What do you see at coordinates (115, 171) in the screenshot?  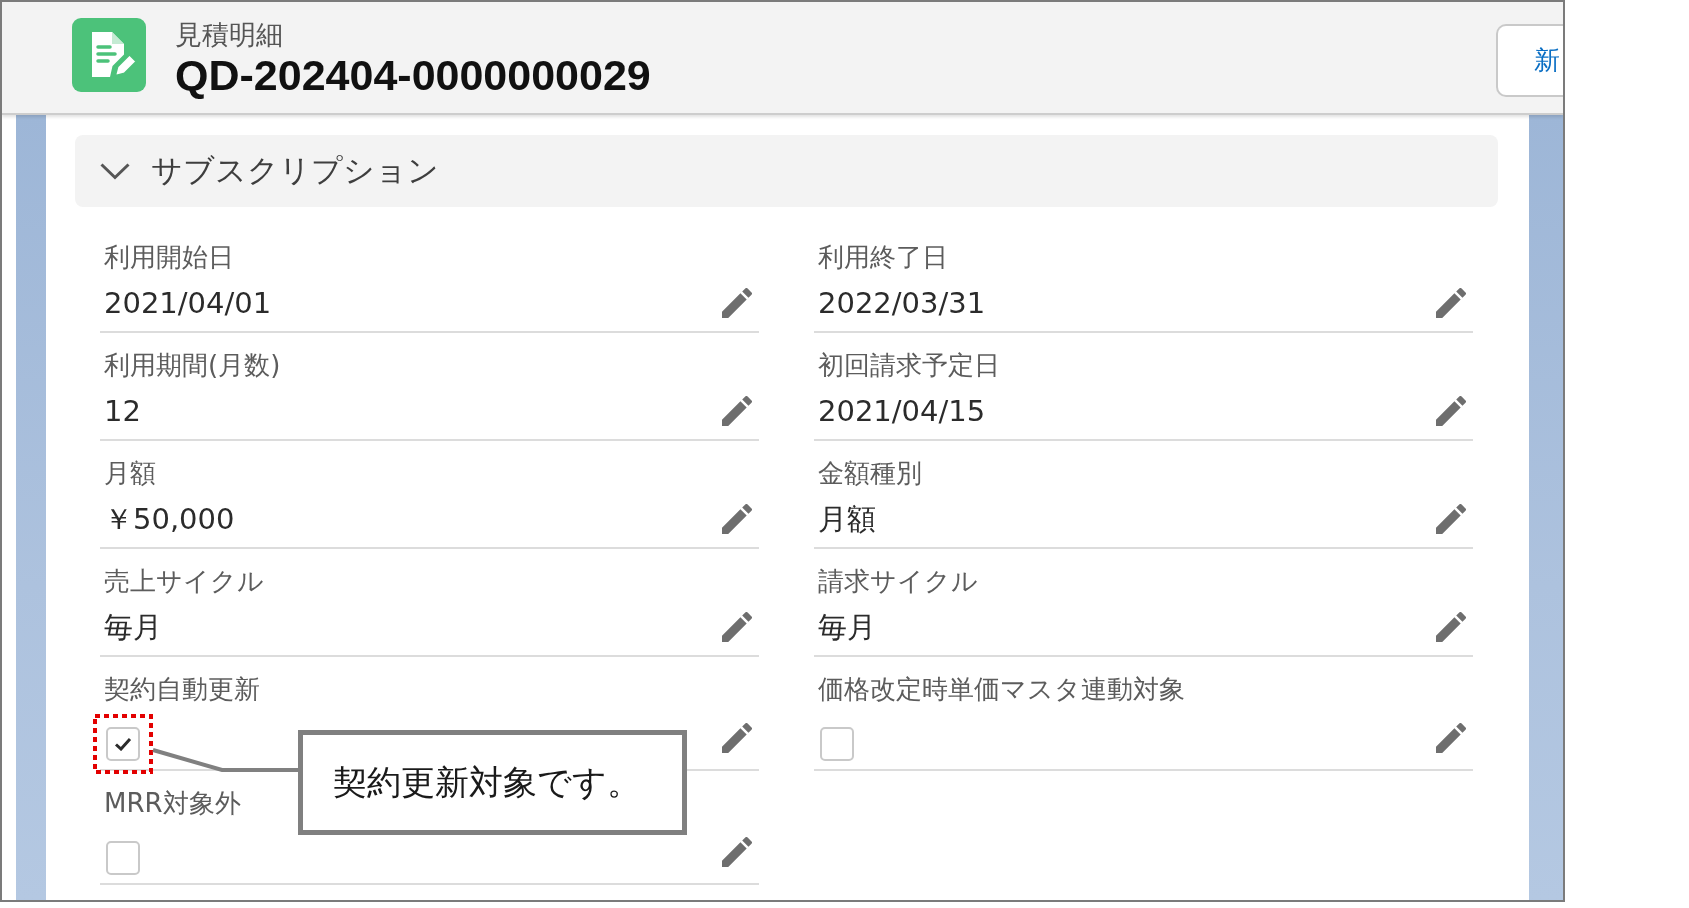 I see `chevron-down-icon` at bounding box center [115, 171].